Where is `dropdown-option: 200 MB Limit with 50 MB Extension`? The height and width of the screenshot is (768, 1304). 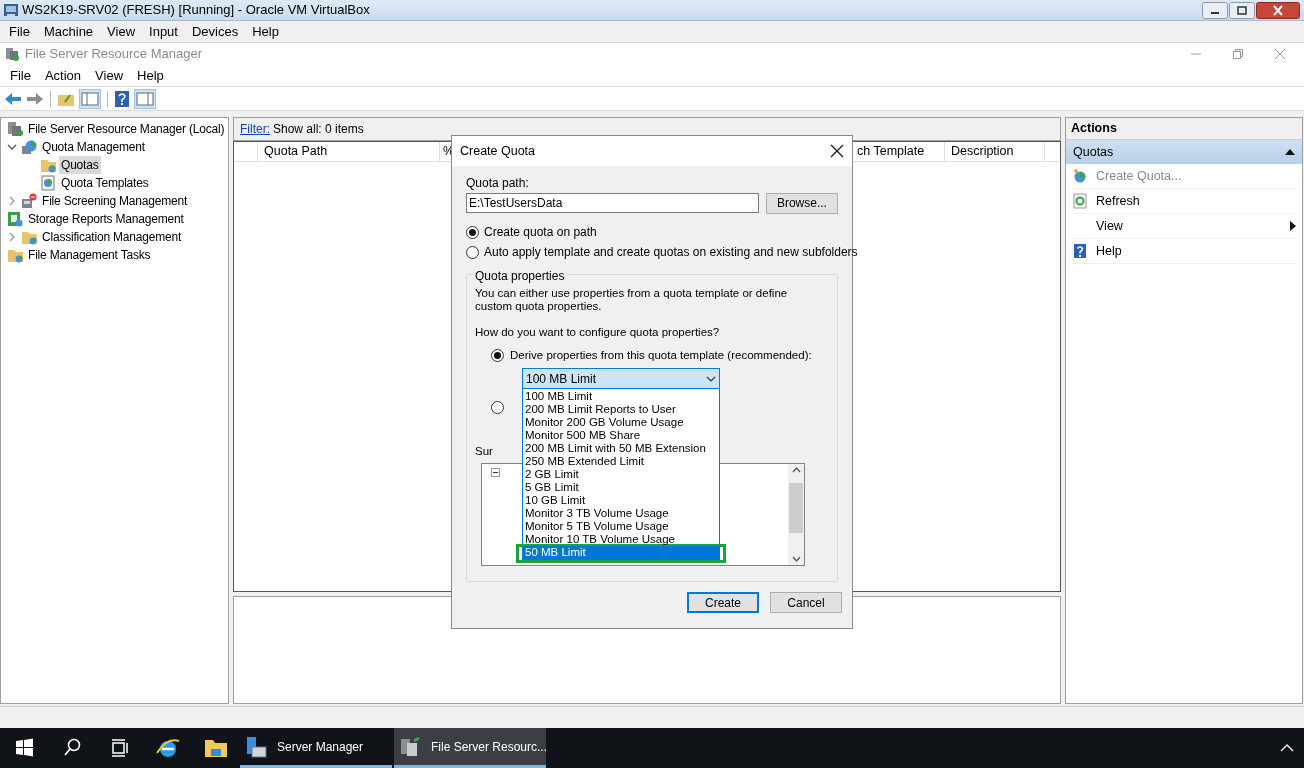 dropdown-option: 200 MB Limit with 50 MB Extension is located at coordinates (621, 448).